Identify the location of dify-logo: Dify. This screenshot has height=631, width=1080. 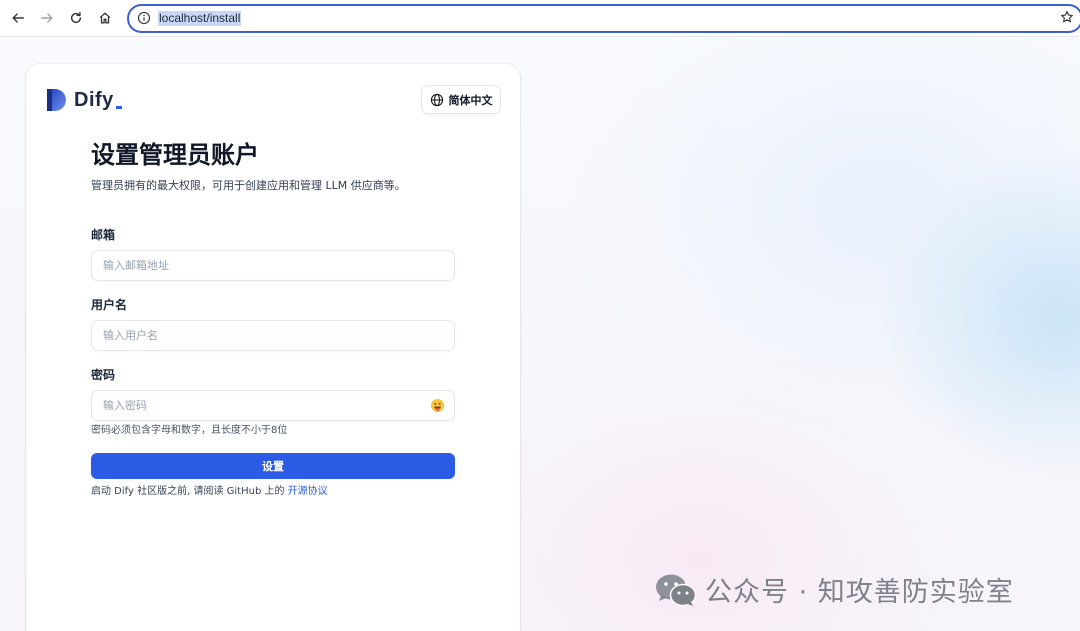
(84, 100).